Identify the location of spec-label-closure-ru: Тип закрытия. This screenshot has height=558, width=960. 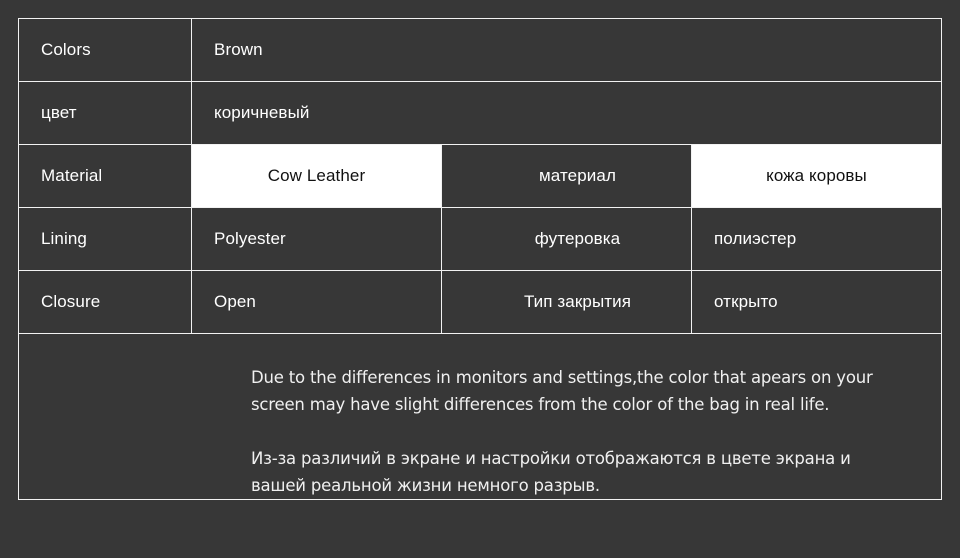
(566, 302).